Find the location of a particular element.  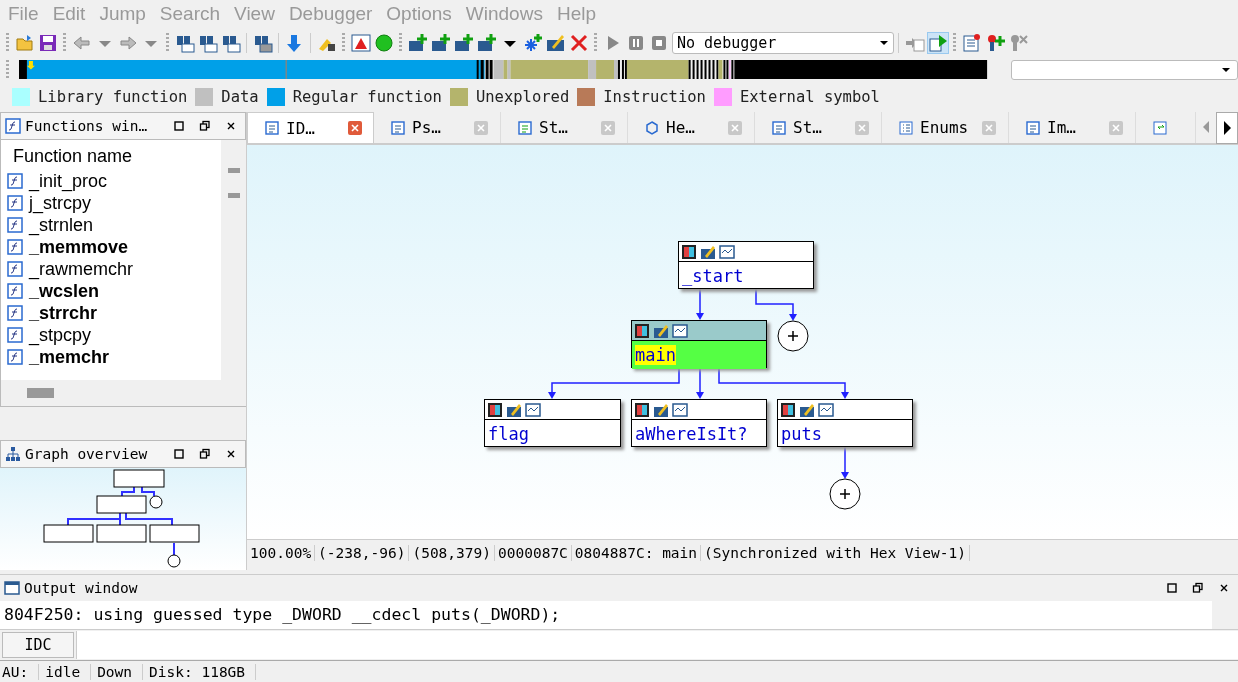

function-name: _memmove is located at coordinates (79, 247).